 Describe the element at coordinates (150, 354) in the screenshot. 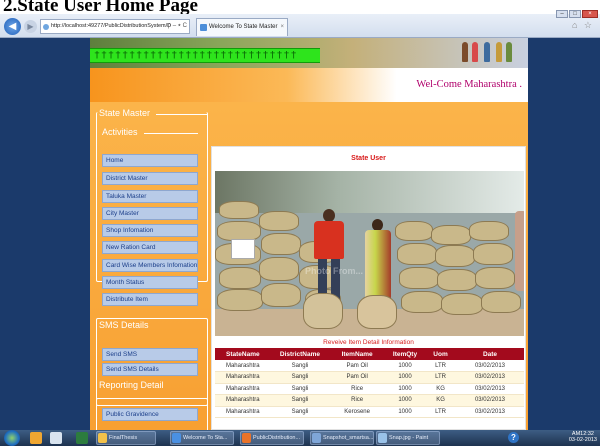

I see `sidebar-item-send-sms: Send SMS` at that location.